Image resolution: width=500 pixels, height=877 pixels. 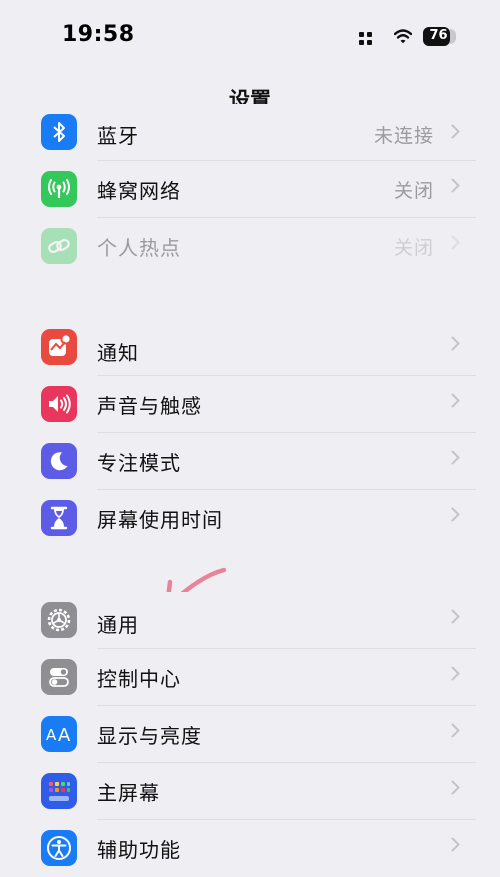 I want to click on home-grid-icon, so click(x=59, y=791).